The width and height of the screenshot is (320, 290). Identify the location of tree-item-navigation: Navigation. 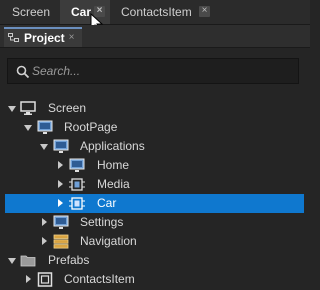
(155, 241).